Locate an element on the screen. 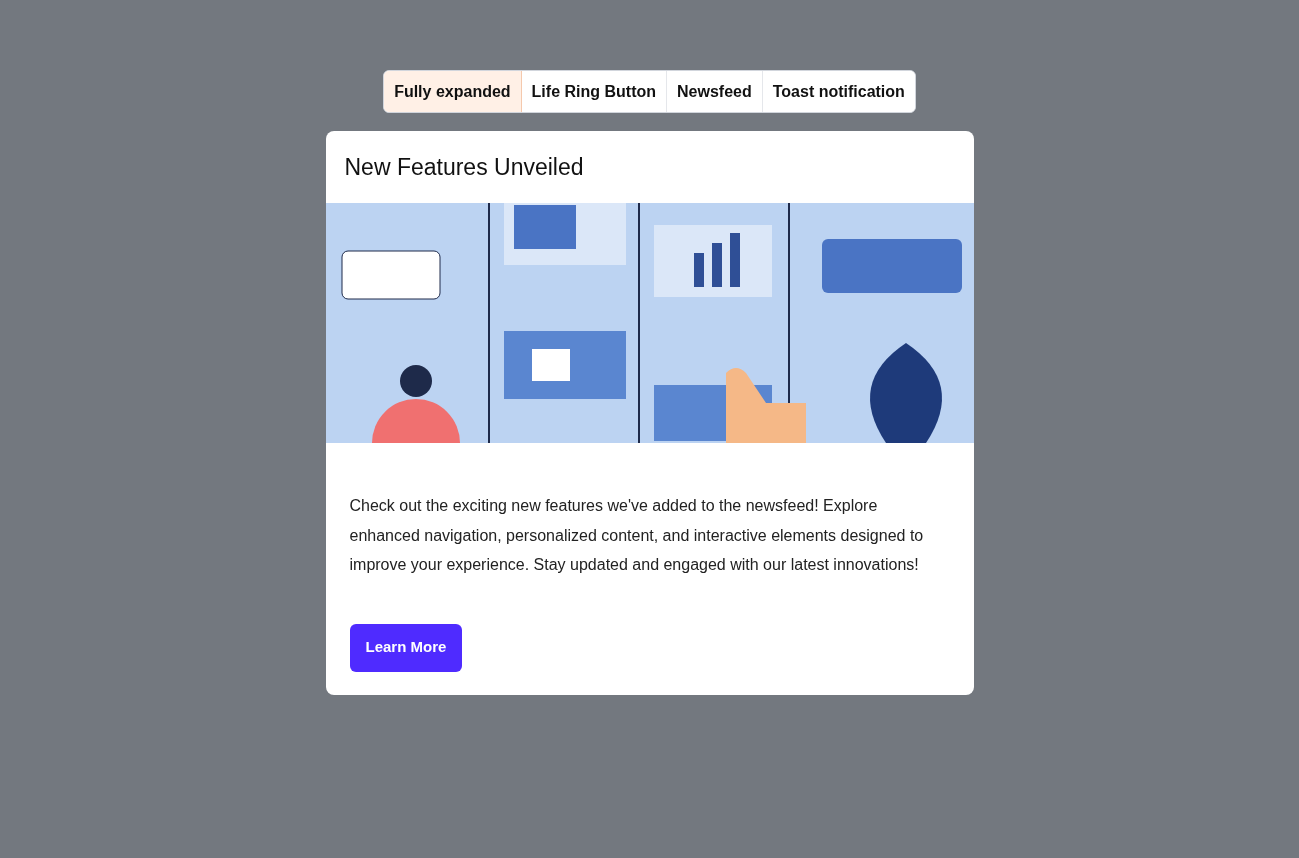 The image size is (1299, 858). tab: Fully expanded is located at coordinates (453, 91).